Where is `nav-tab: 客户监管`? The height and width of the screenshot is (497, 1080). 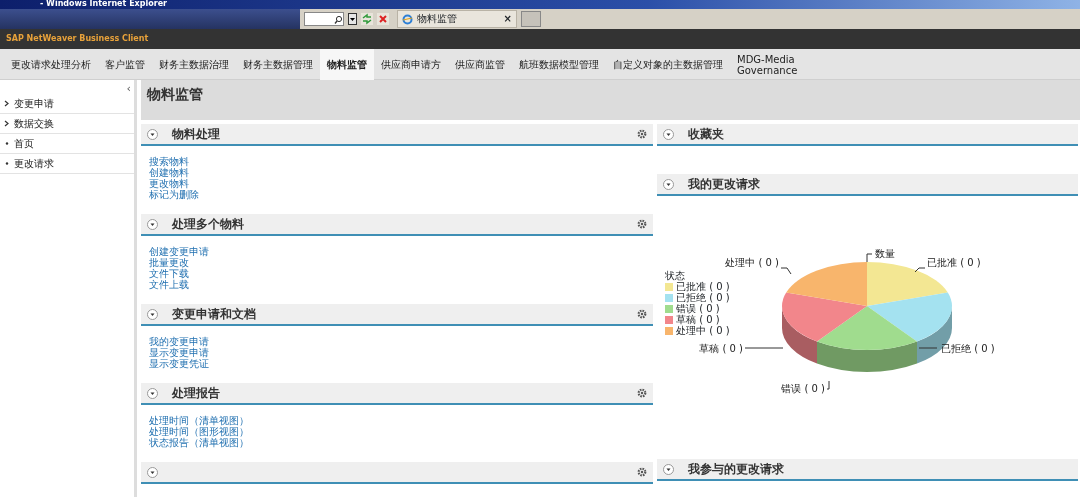 nav-tab: 客户监管 is located at coordinates (125, 64).